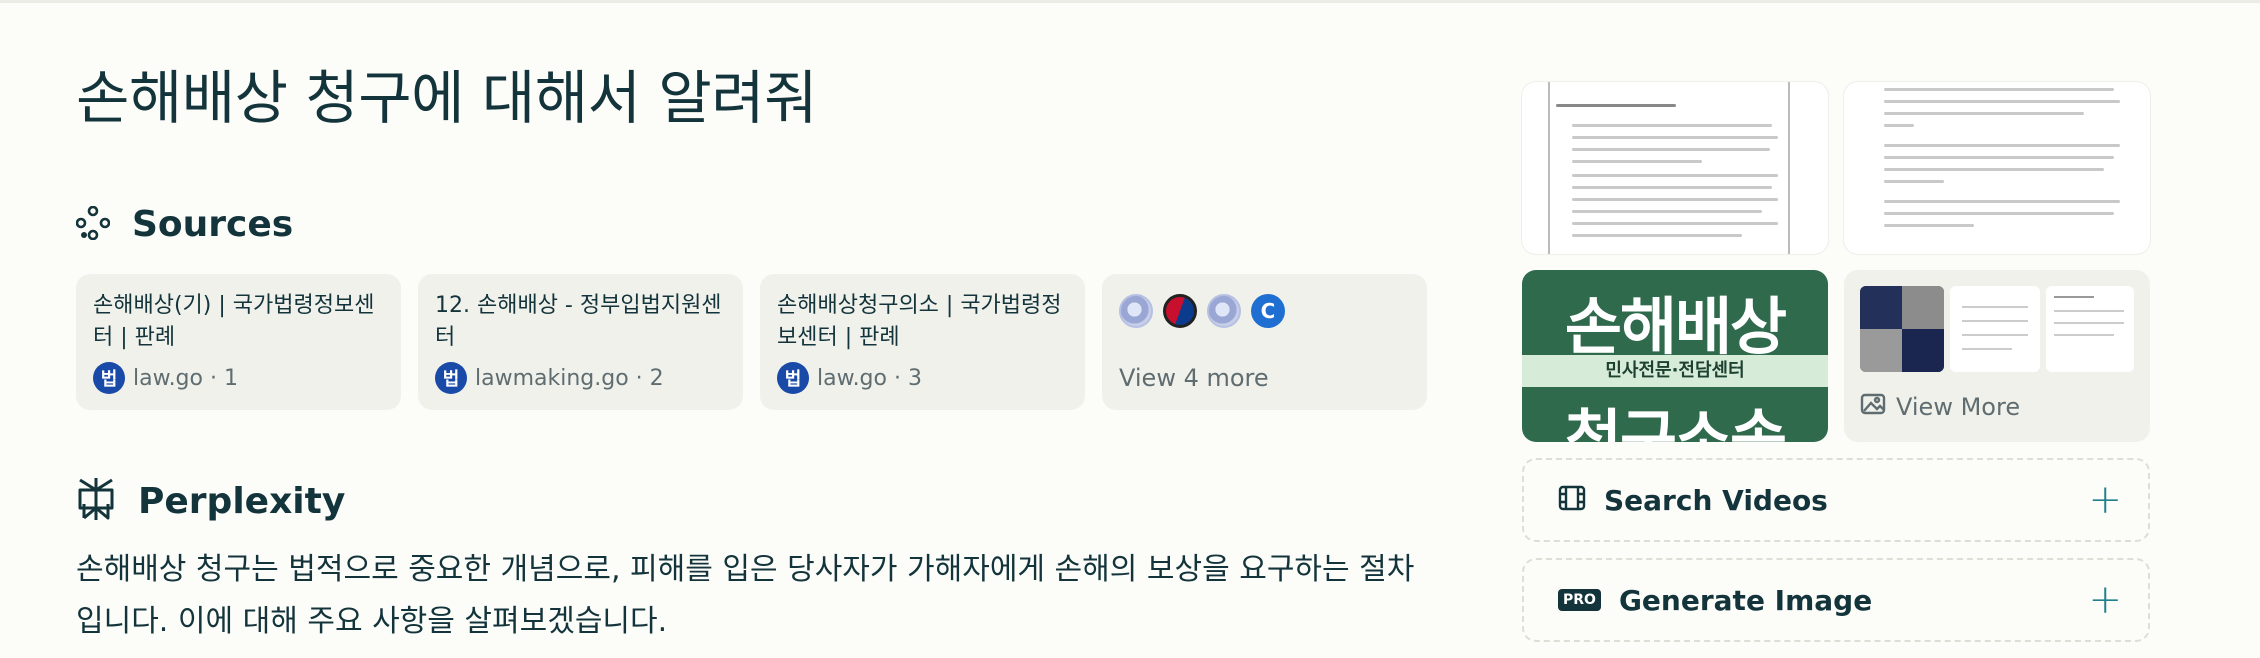  What do you see at coordinates (234, 321) in the screenshot?
I see `source-title: 손해배상(기) | 국가법령정보센터 | 판례` at bounding box center [234, 321].